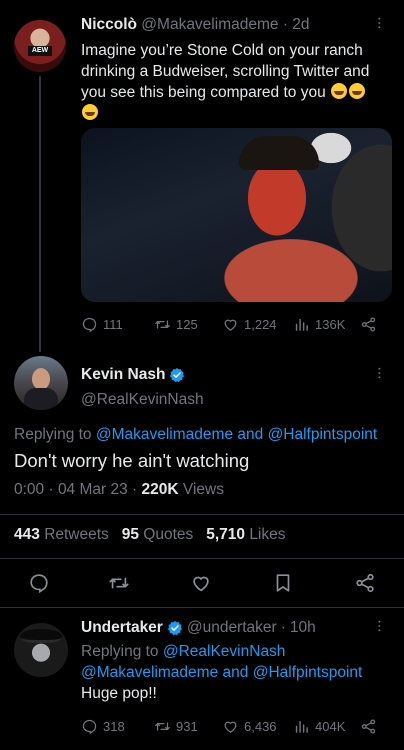  What do you see at coordinates (142, 400) in the screenshot?
I see `author-handle: @RealKevinNash` at bounding box center [142, 400].